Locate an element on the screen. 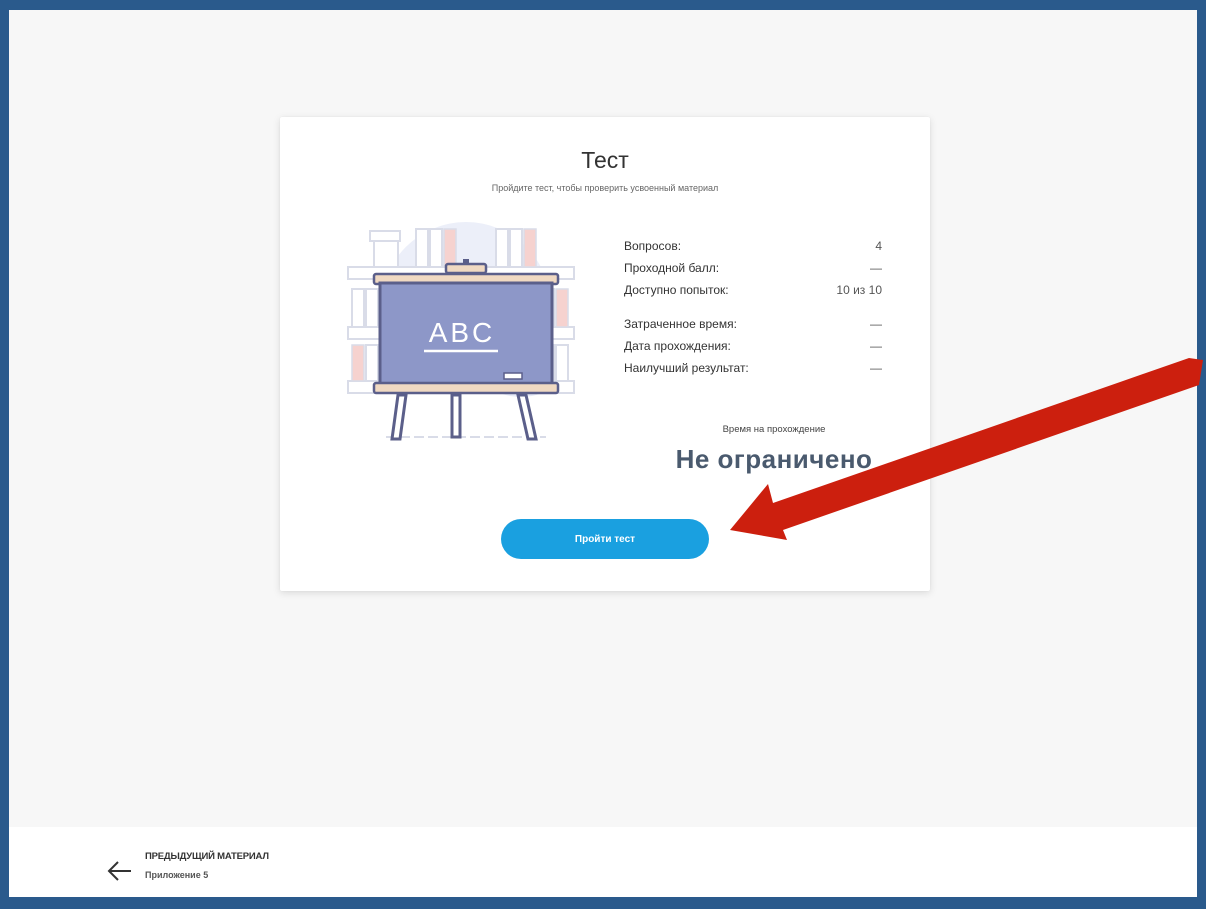  stat-value: 4 is located at coordinates (878, 246).